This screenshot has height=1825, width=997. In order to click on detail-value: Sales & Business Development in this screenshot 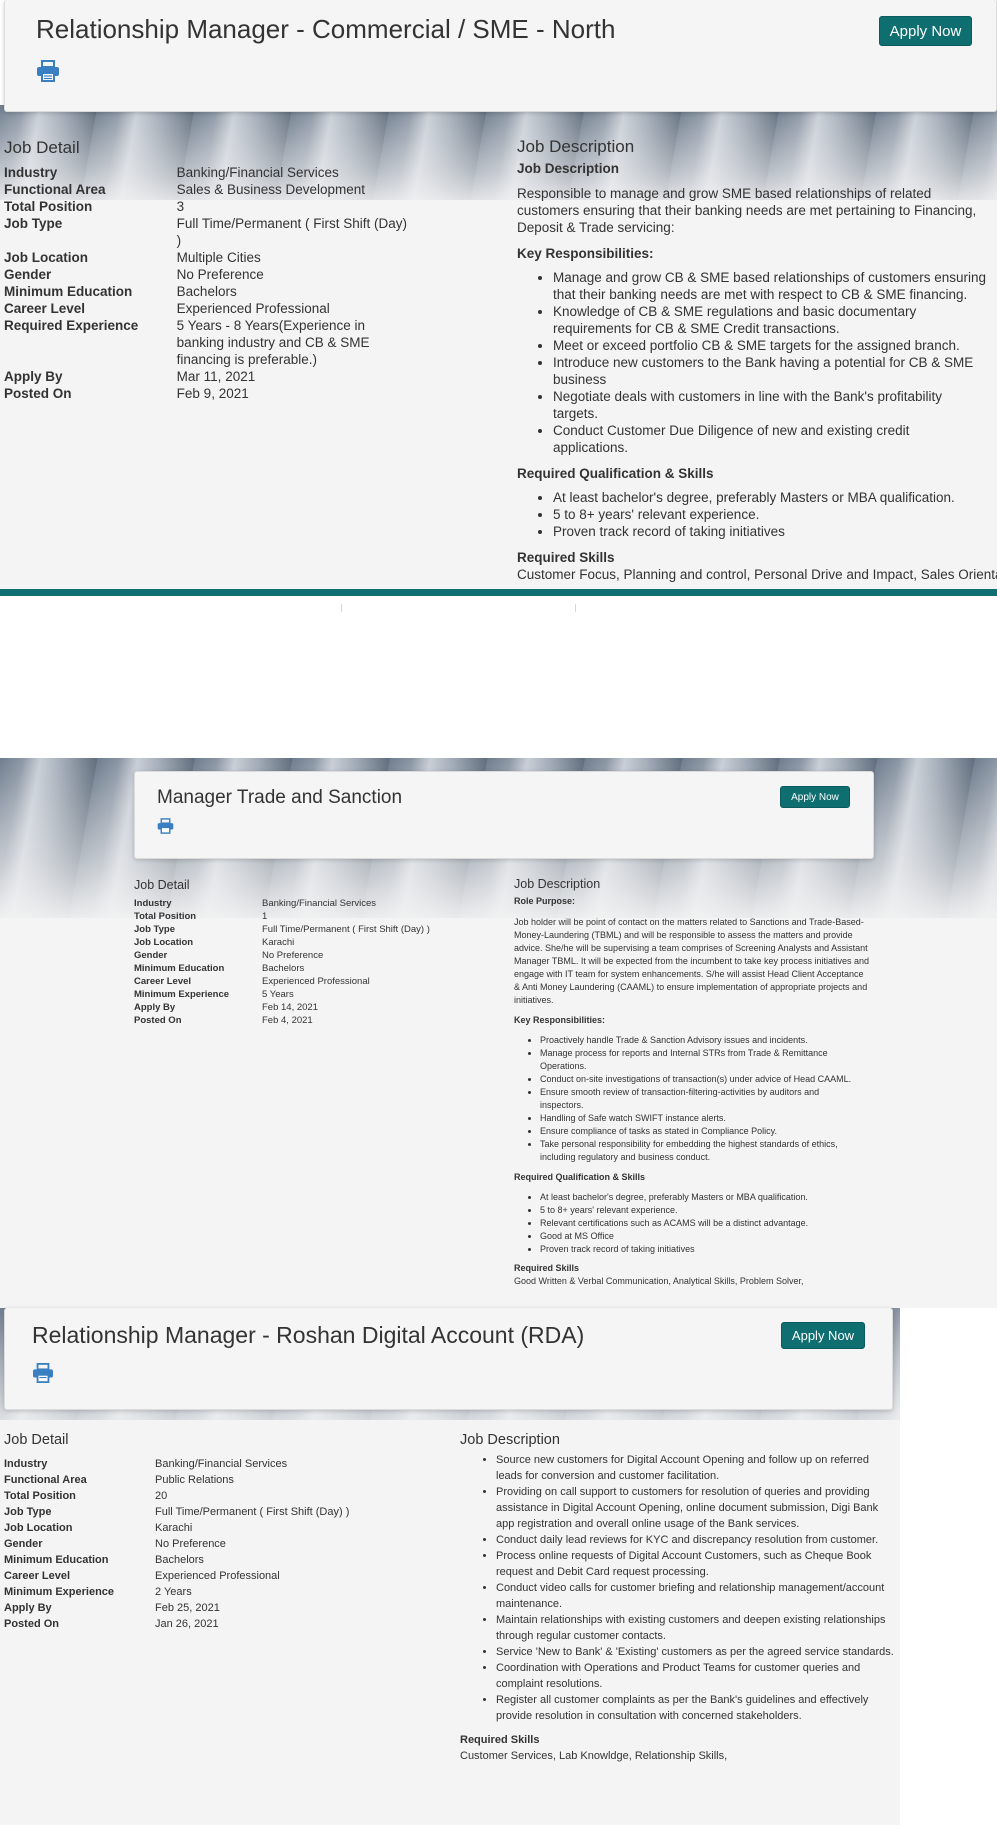, I will do `click(271, 189)`.